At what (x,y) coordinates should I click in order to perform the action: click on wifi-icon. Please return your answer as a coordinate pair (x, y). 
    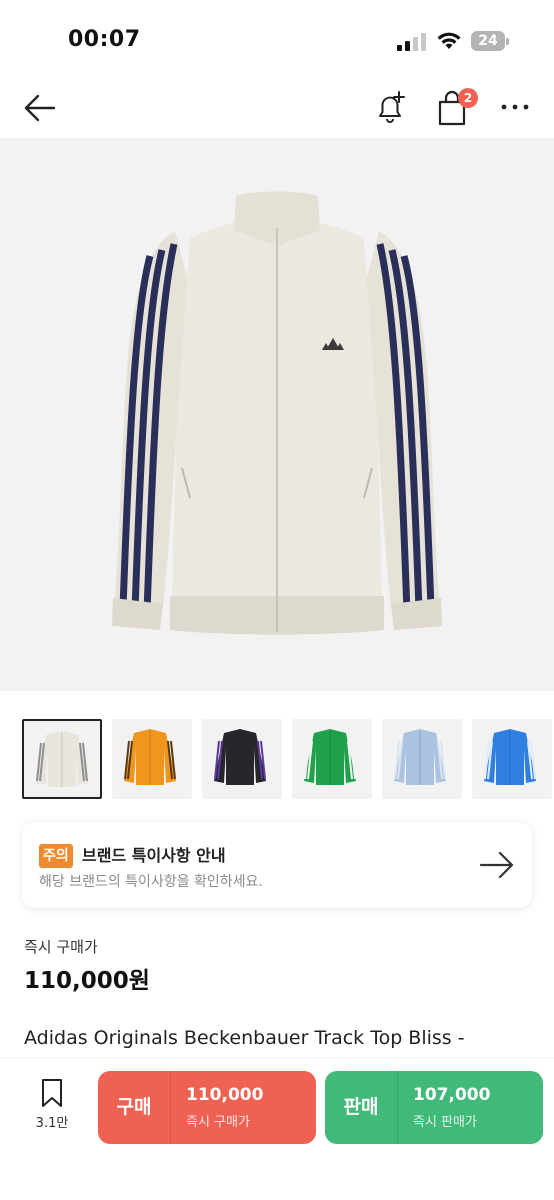
    Looking at the image, I should click on (449, 40).